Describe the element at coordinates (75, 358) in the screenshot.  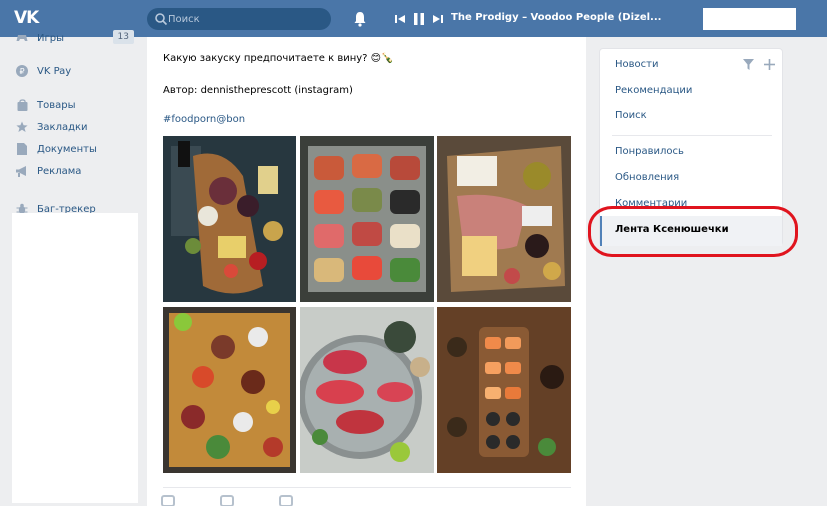
I see `left-ad-block` at that location.